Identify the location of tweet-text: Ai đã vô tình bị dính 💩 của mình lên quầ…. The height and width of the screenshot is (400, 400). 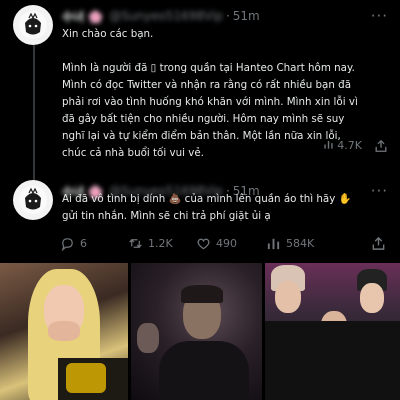
(227, 208).